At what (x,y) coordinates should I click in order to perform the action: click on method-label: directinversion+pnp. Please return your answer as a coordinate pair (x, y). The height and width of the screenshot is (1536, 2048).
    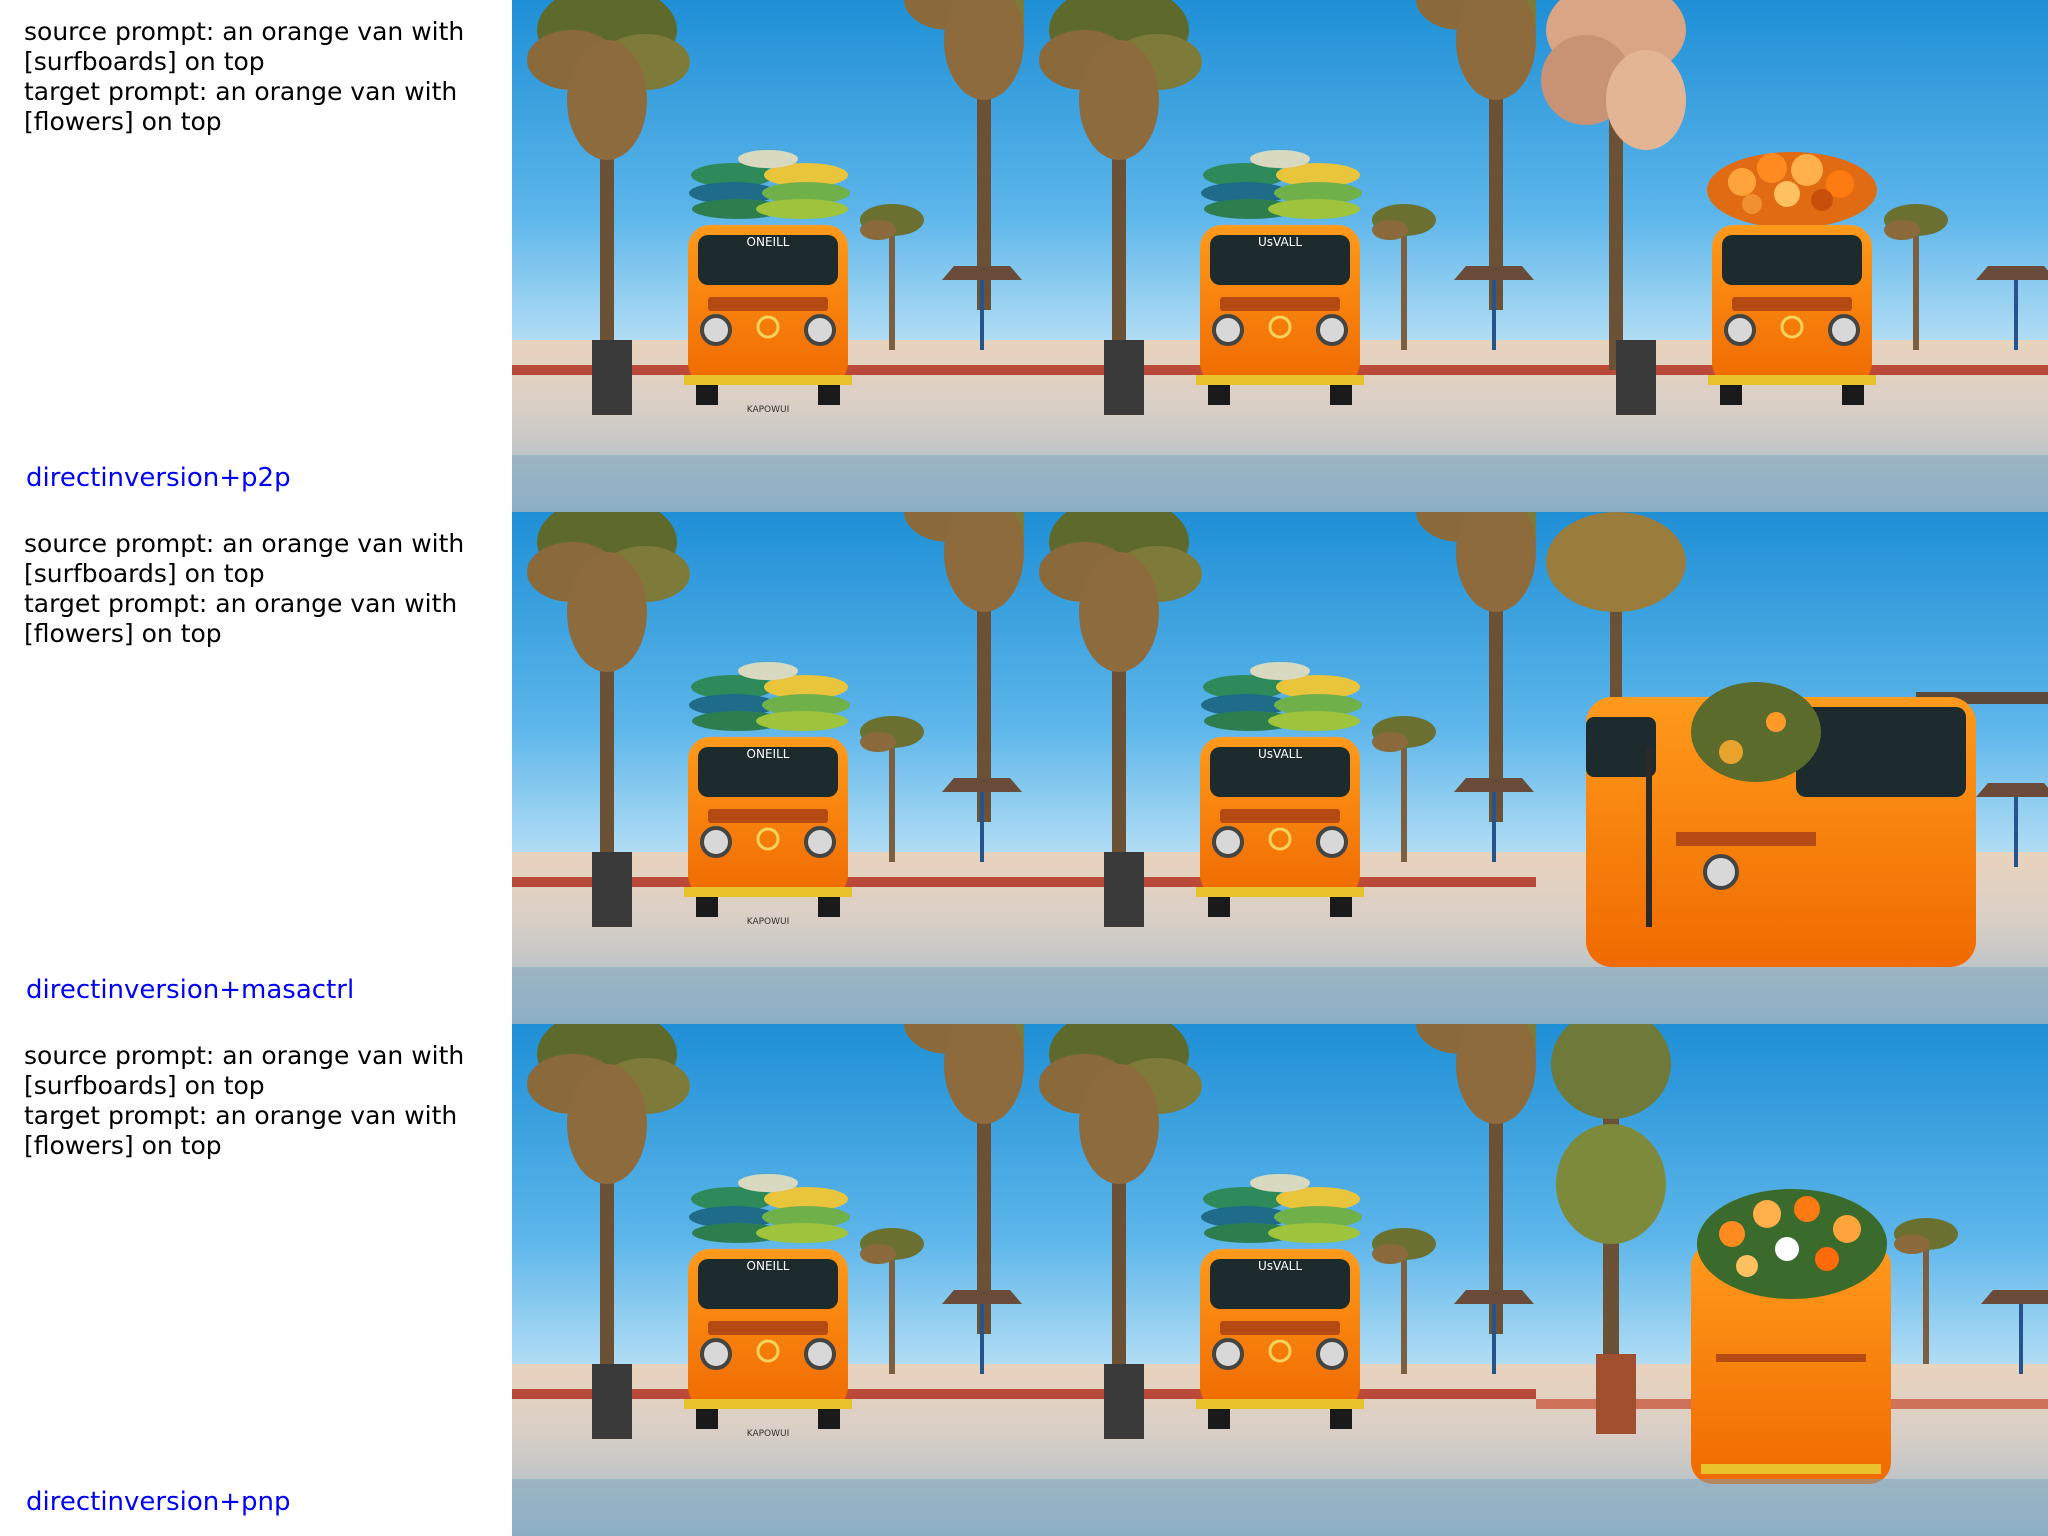
    Looking at the image, I should click on (158, 1502).